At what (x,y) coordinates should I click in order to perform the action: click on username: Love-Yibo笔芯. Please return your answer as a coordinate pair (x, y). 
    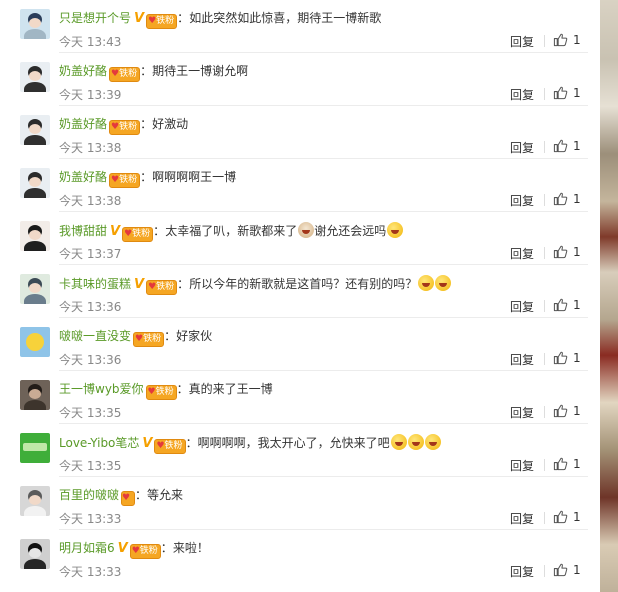
    Looking at the image, I should click on (99, 443).